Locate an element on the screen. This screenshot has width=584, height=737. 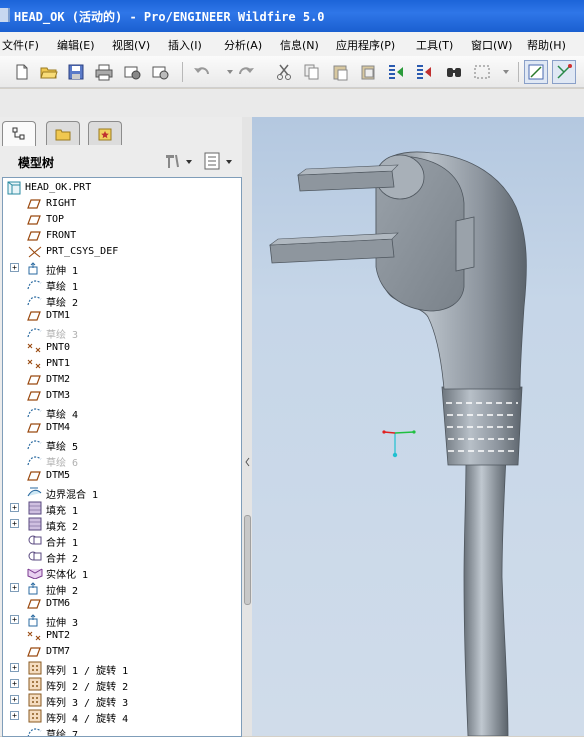
menu-tools: 工具(T) is located at coordinates (434, 45).